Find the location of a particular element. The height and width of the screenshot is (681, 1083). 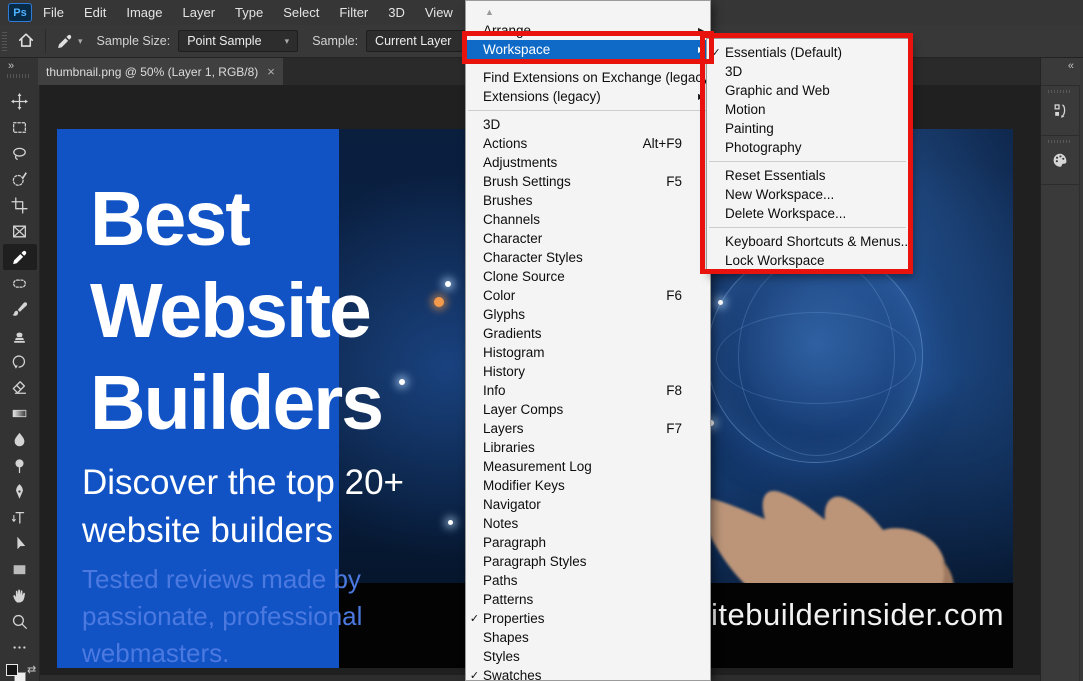

clone-stamp-tool is located at coordinates (20, 335).